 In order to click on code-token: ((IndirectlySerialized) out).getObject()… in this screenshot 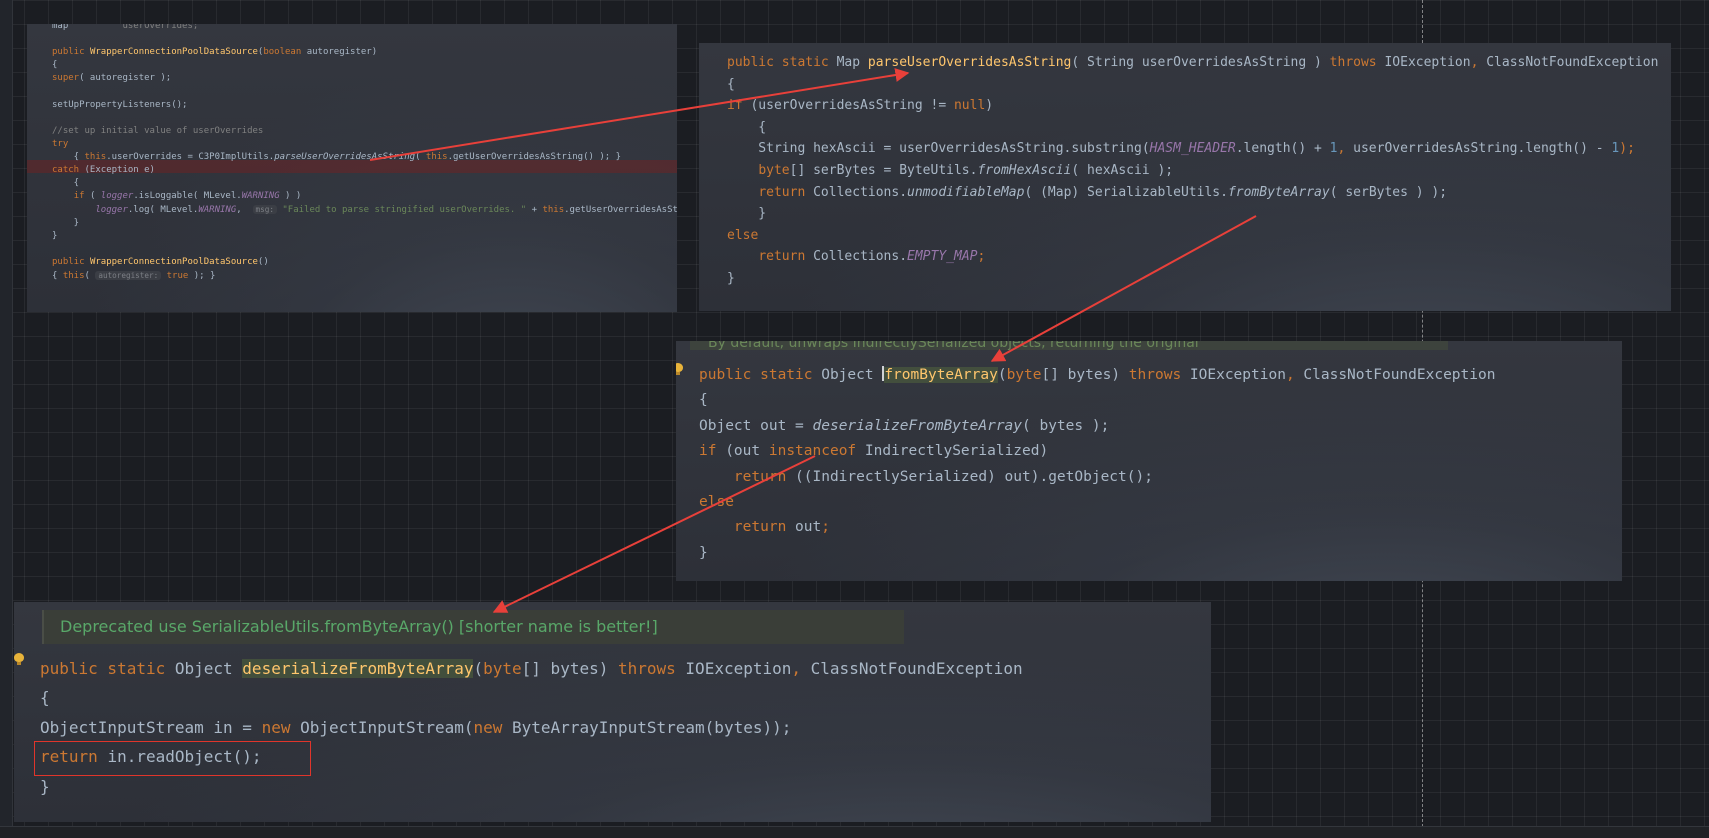, I will do `click(974, 476)`.